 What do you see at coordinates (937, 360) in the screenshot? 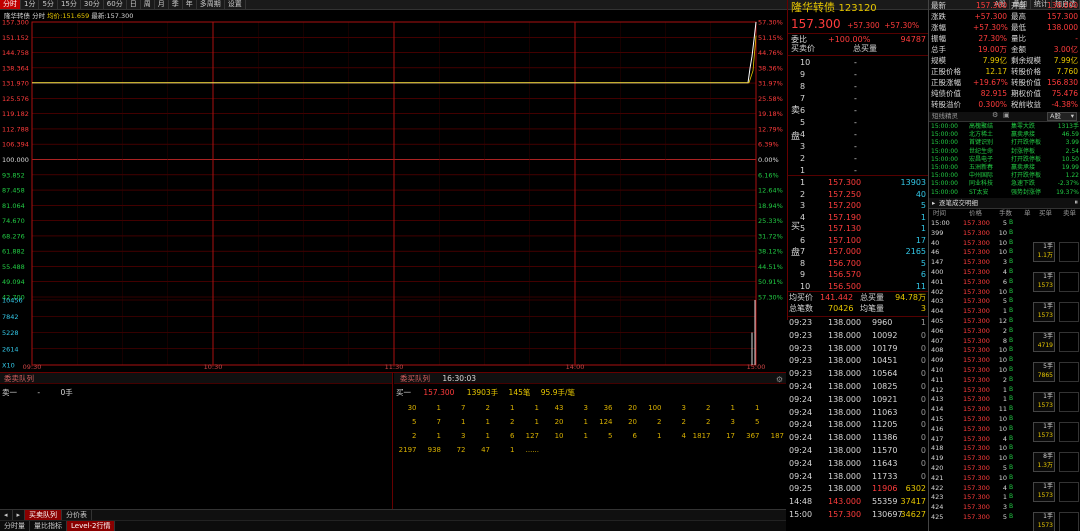
I see `tick-time: 409` at bounding box center [937, 360].